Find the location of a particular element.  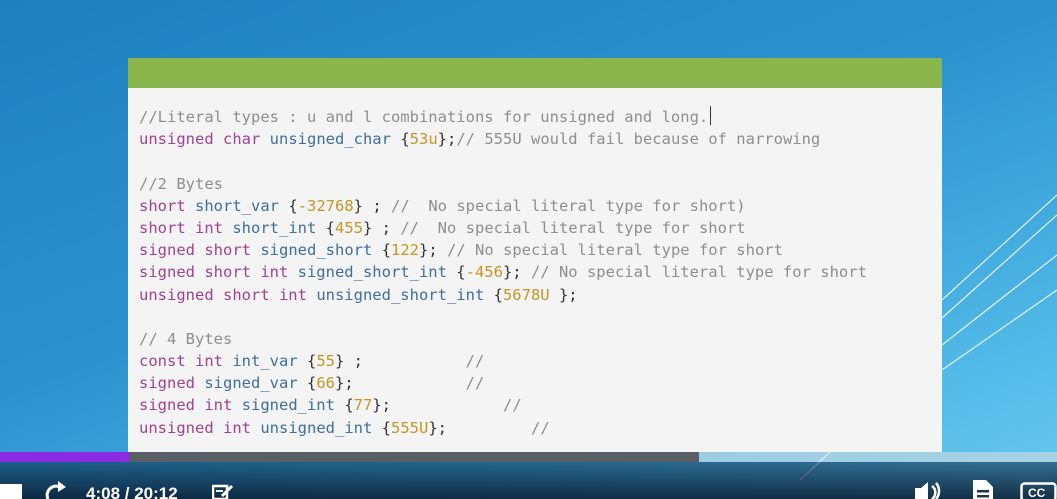

code-token: signed is located at coordinates (172, 383).